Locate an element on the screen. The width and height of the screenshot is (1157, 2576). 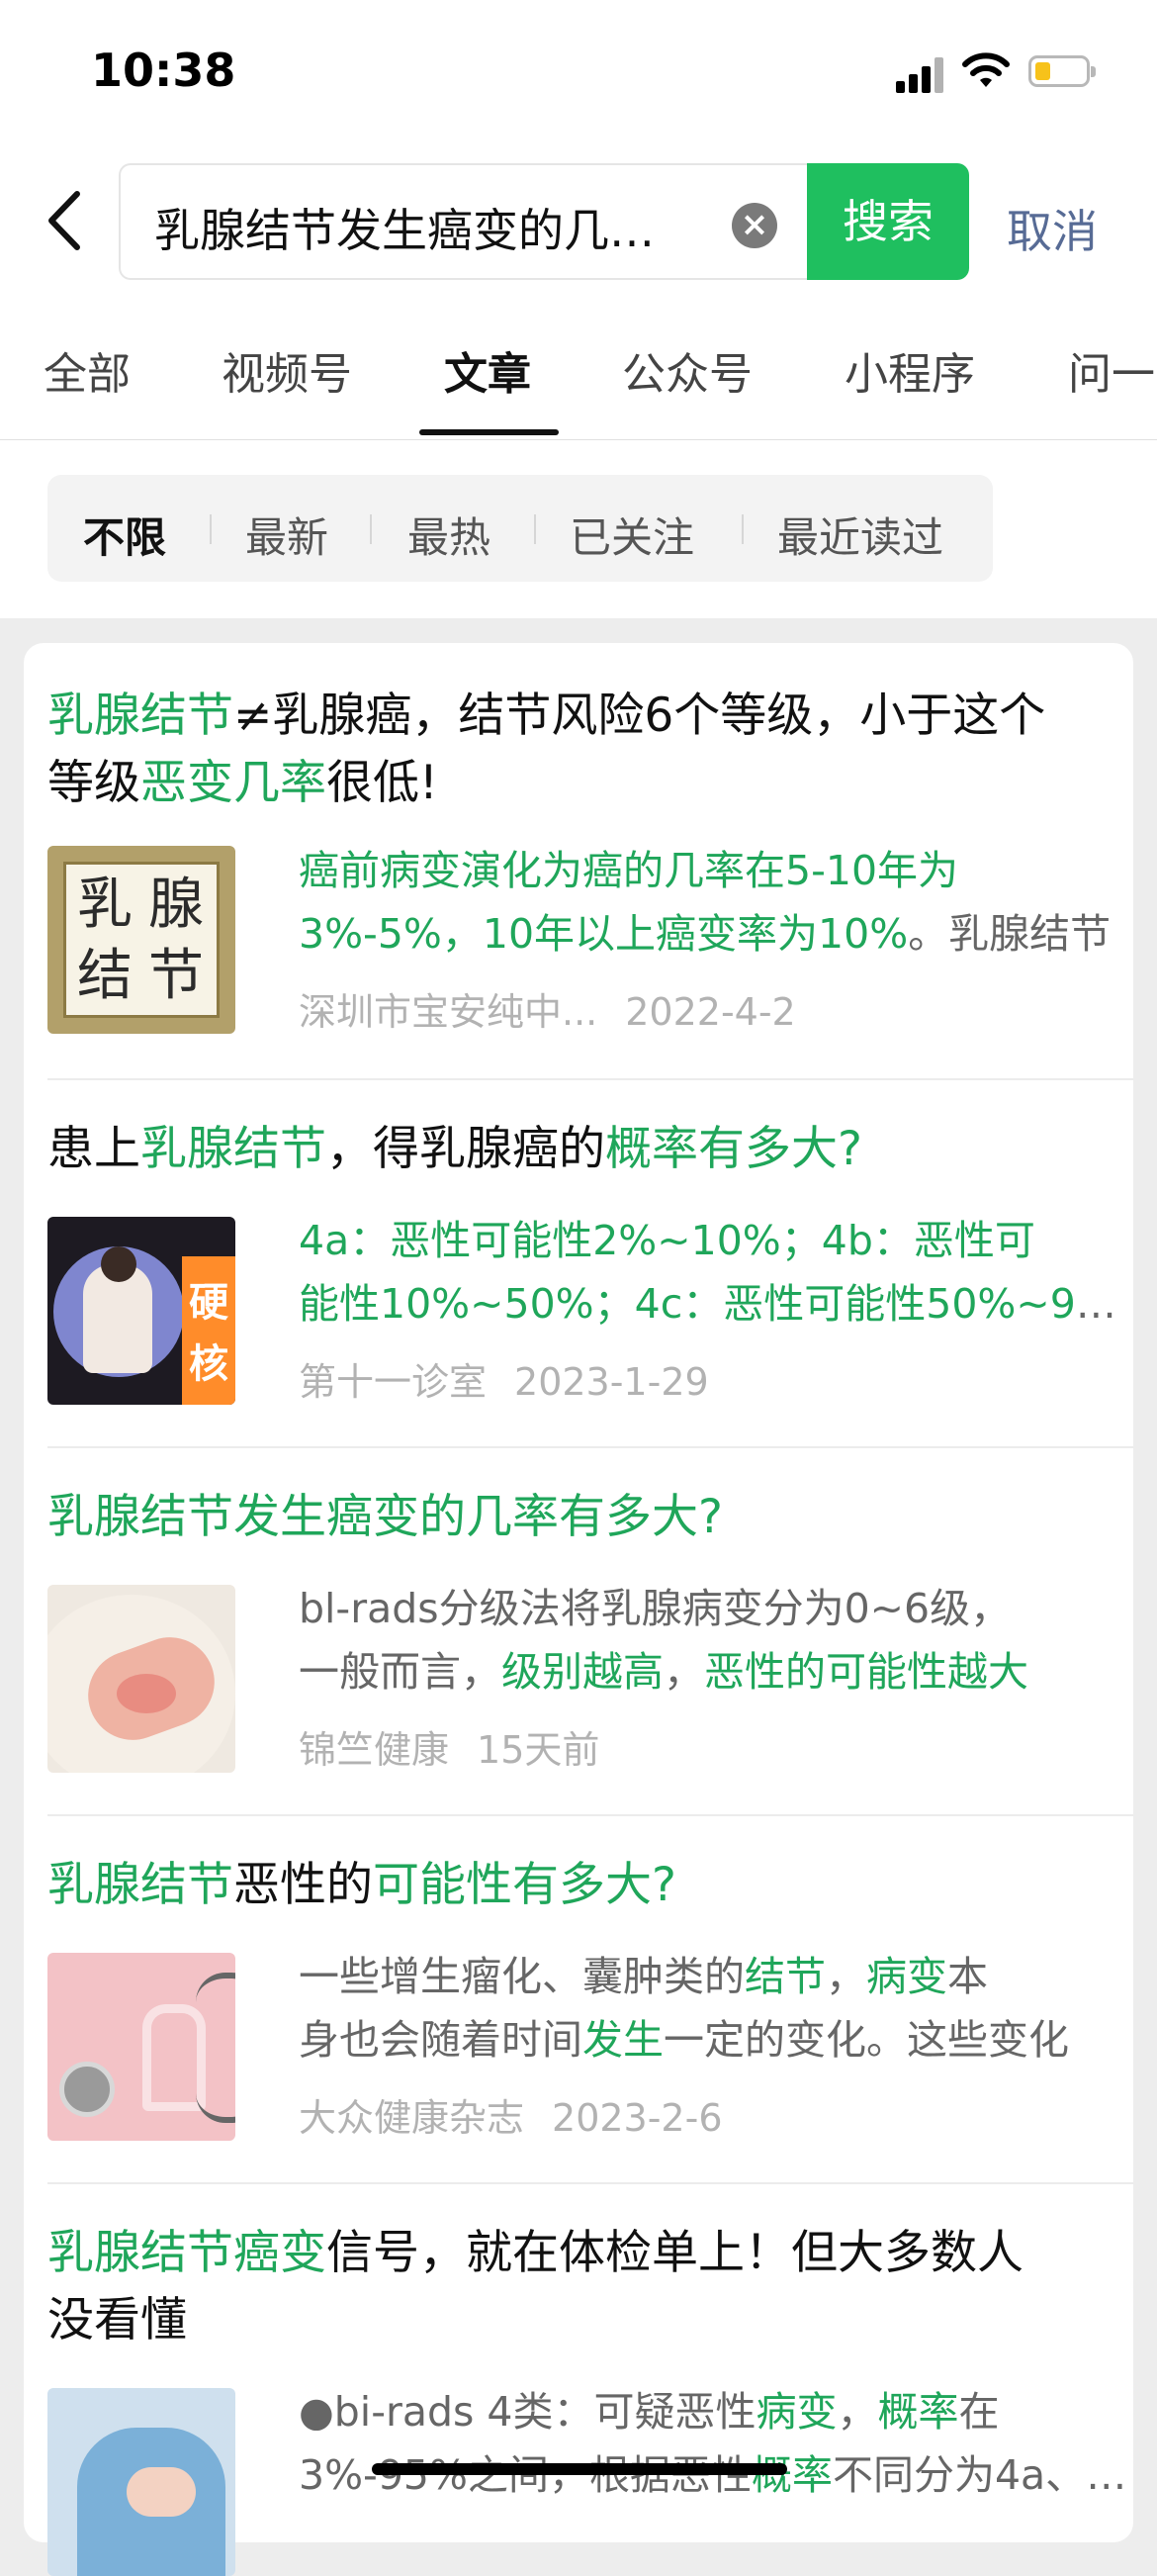
text-run: 一般而言， is located at coordinates (400, 1672).